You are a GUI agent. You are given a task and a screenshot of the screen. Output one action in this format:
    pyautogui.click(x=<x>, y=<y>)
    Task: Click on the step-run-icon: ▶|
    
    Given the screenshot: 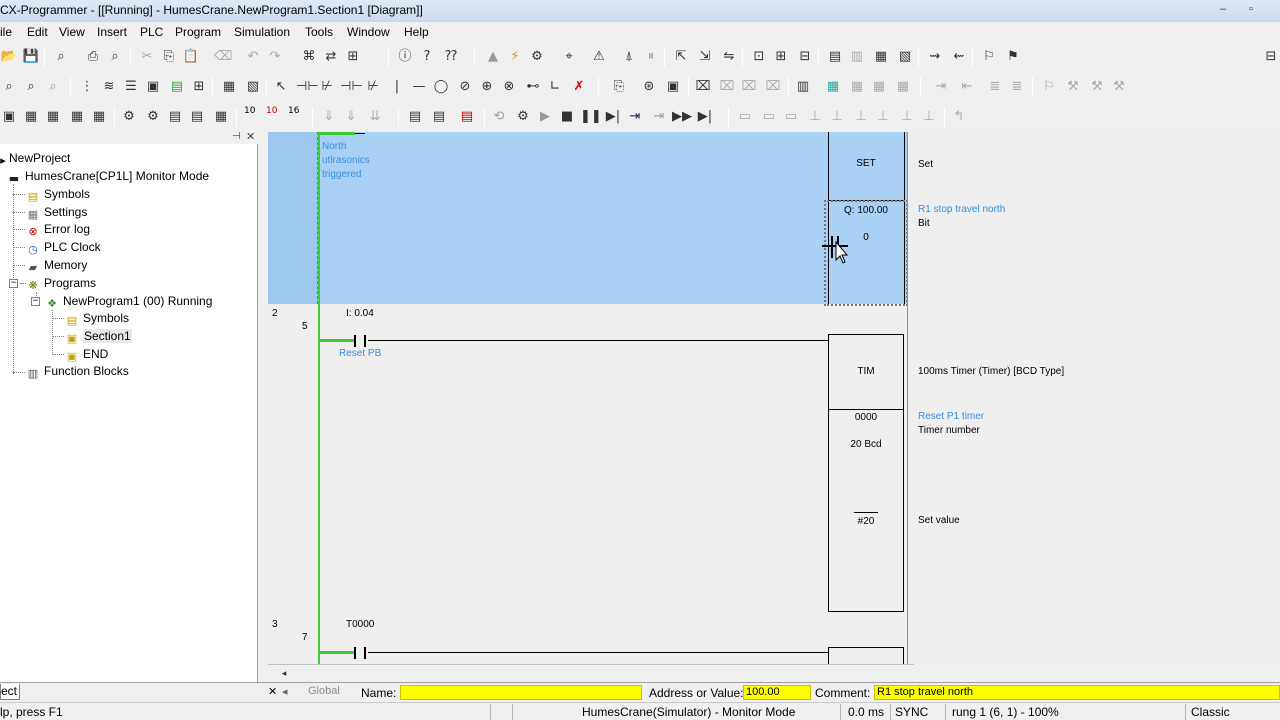 What is the action you would take?
    pyautogui.click(x=613, y=117)
    